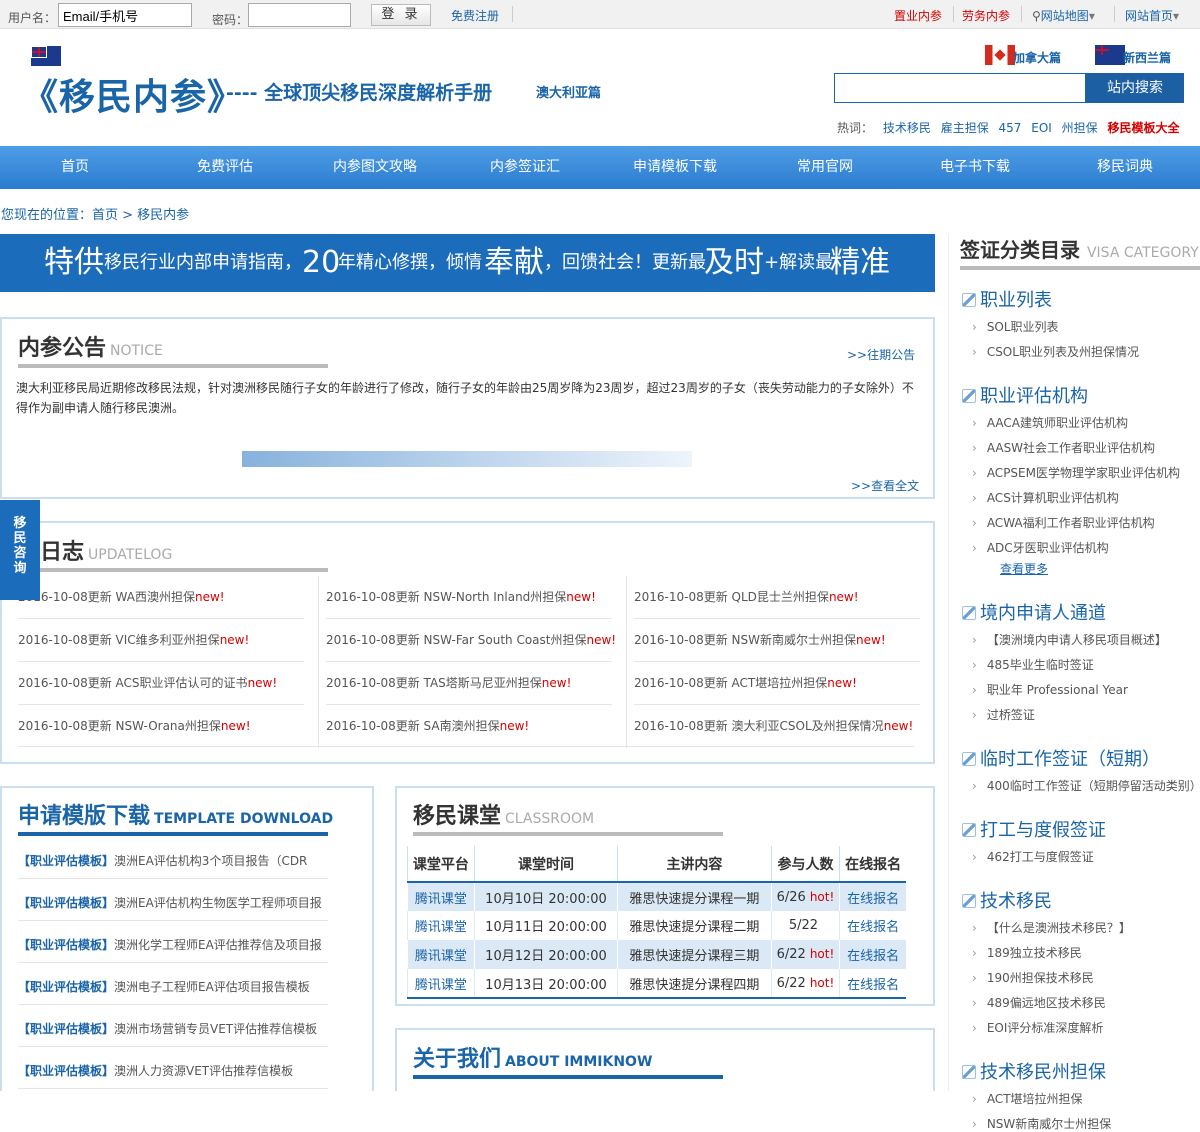 This screenshot has width=1200, height=1132. What do you see at coordinates (825, 167) in the screenshot?
I see `nav-item-official-sites: 常用官网` at bounding box center [825, 167].